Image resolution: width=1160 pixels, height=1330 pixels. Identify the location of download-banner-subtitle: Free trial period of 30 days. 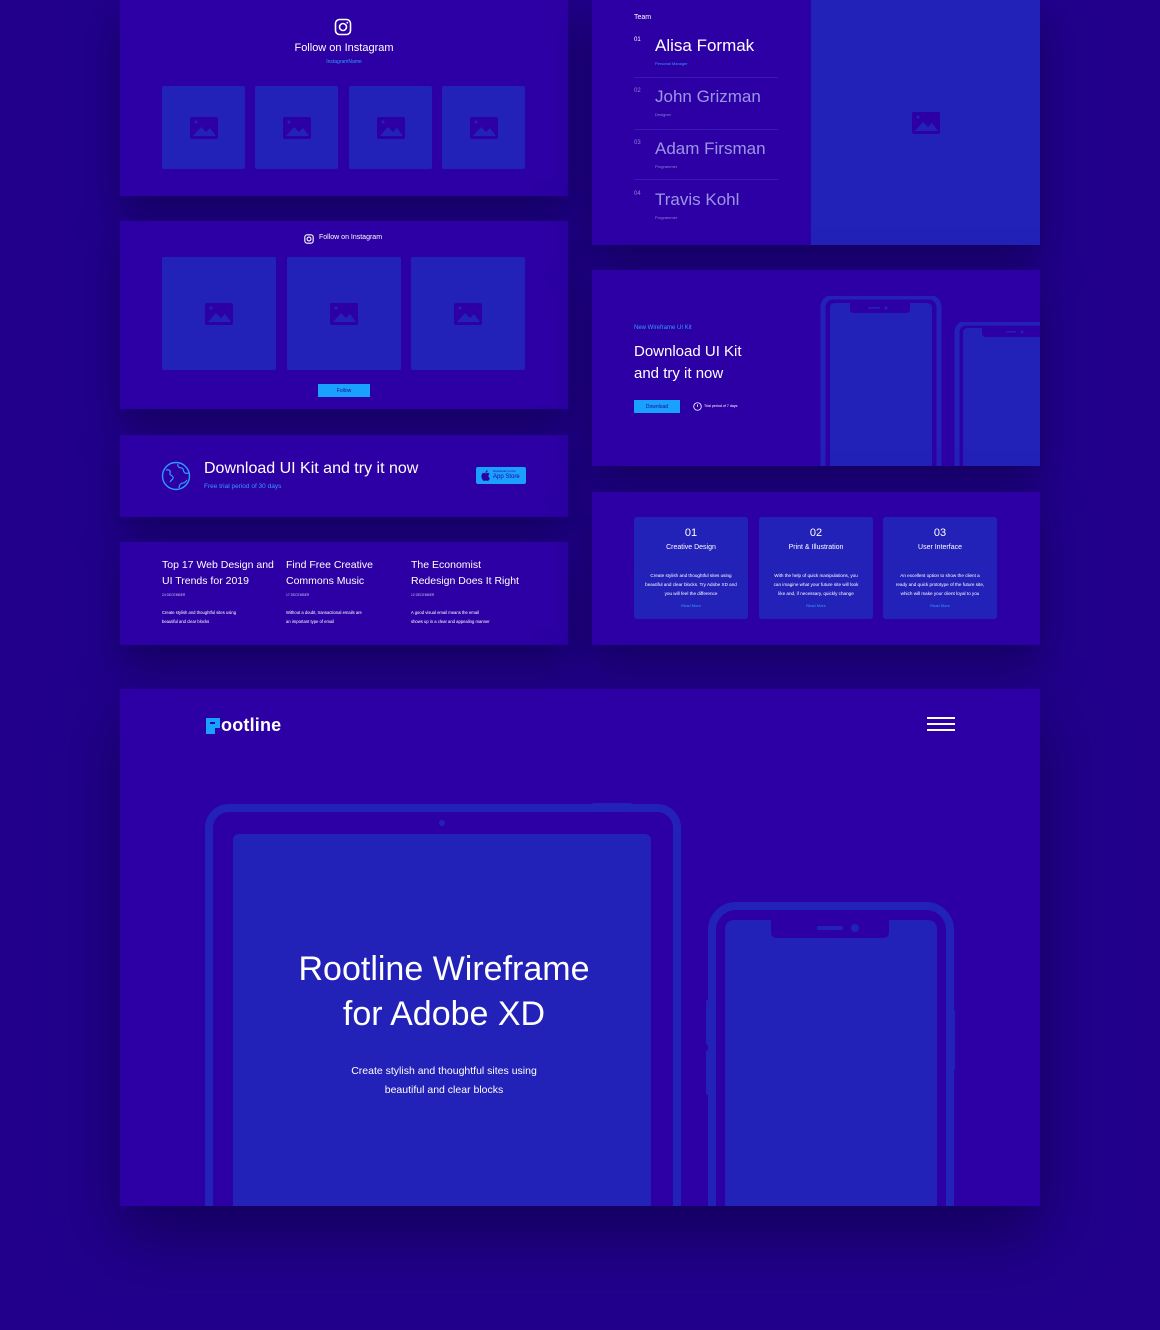
(243, 486).